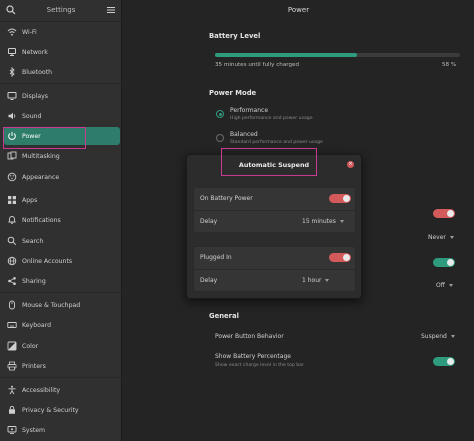 The height and width of the screenshot is (441, 474). Describe the element at coordinates (41, 177) in the screenshot. I see `sidebar-item-label: Appearance` at that location.